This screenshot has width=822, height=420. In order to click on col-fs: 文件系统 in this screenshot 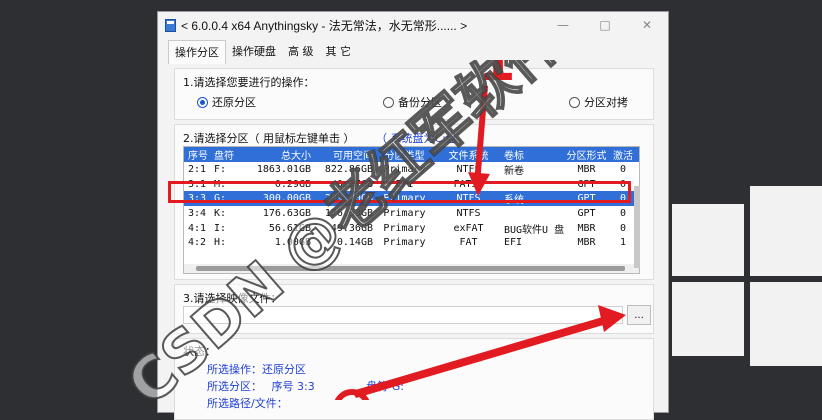, I will do `click(470, 154)`.